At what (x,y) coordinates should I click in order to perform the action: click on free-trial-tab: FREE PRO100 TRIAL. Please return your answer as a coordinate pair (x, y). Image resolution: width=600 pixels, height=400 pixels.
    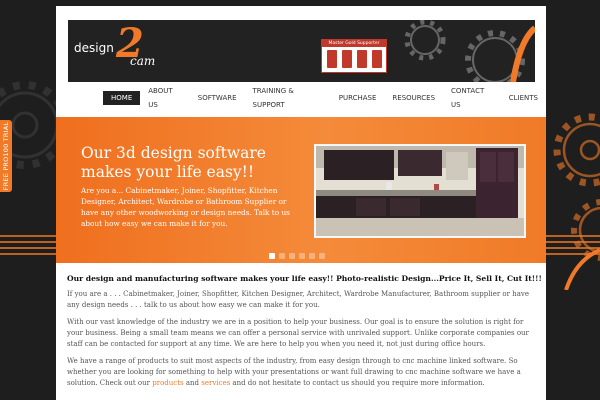
    Looking at the image, I should click on (6, 156).